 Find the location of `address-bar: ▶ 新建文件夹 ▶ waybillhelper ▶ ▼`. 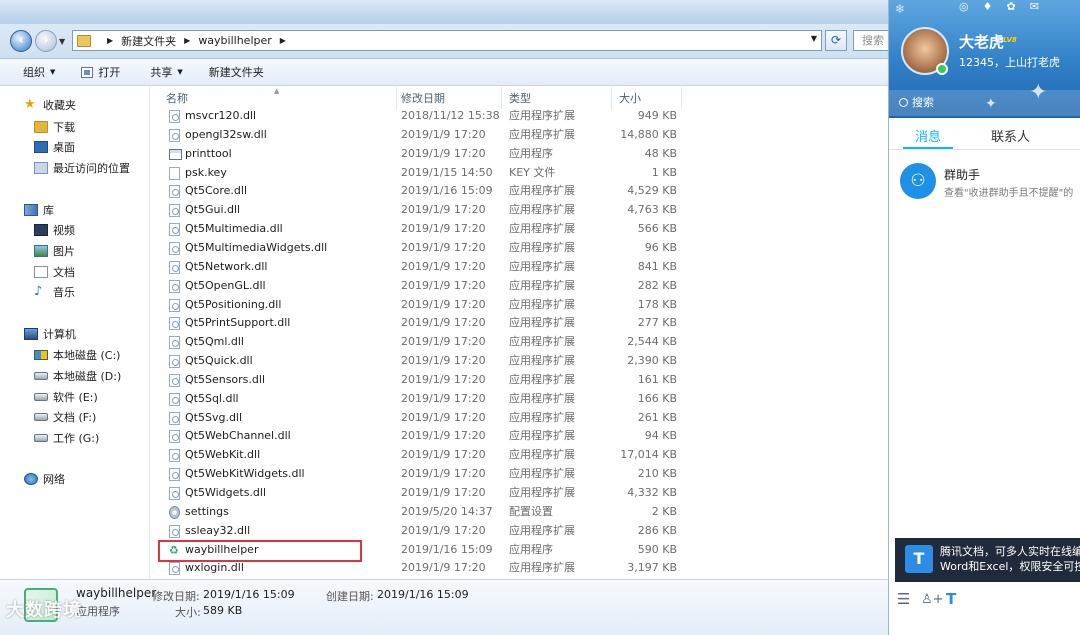

address-bar: ▶ 新建文件夹 ▶ waybillhelper ▶ ▼ is located at coordinates (447, 40).